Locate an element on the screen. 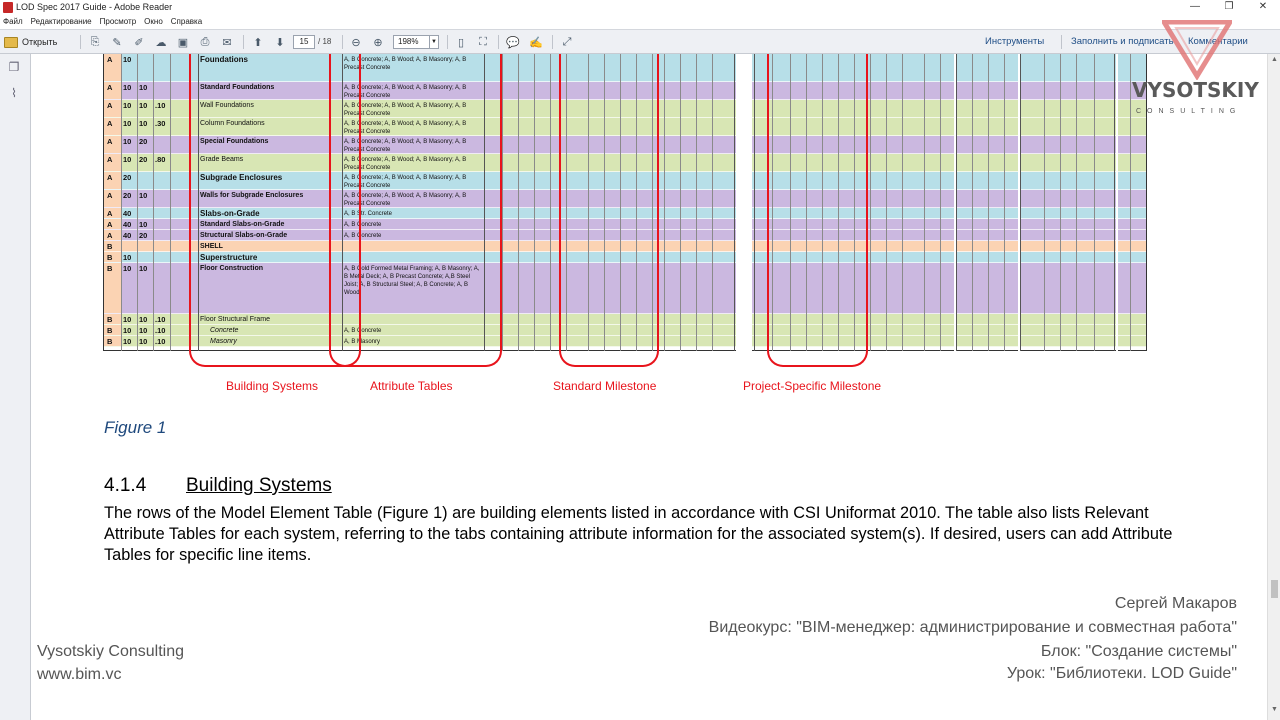 The height and width of the screenshot is (720, 1280). scroll-up-icon: ▲ is located at coordinates (1274, 62).